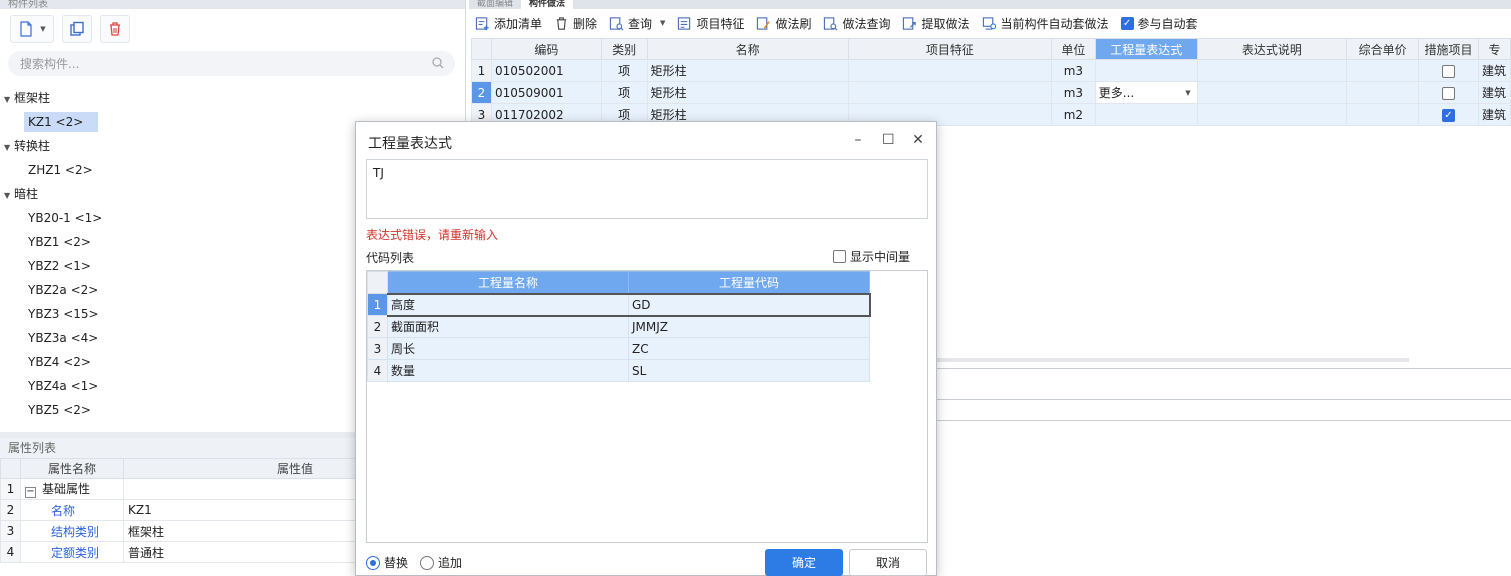  Describe the element at coordinates (749, 304) in the screenshot. I see `quantity-code-cell: GD` at that location.